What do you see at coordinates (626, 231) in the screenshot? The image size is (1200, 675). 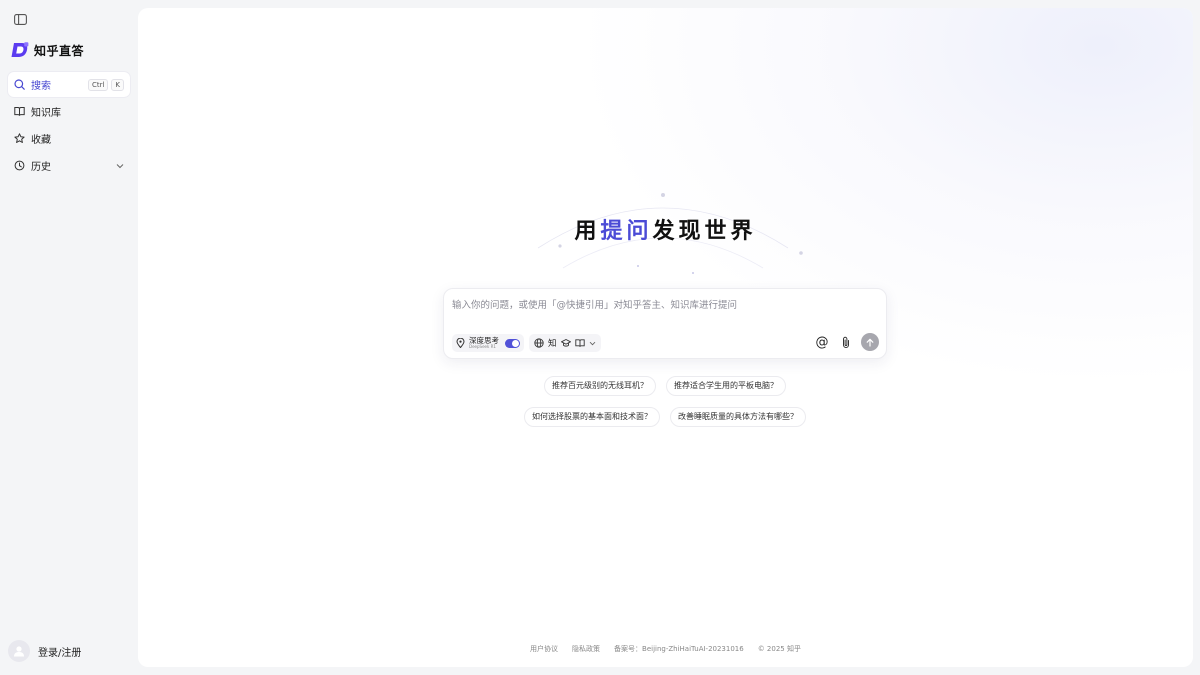 I see `title-accent: 提问` at bounding box center [626, 231].